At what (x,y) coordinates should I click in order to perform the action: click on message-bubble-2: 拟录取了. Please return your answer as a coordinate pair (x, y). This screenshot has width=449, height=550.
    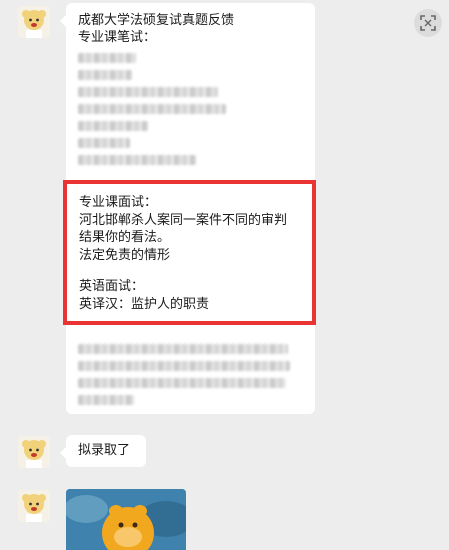
    Looking at the image, I should click on (103, 451).